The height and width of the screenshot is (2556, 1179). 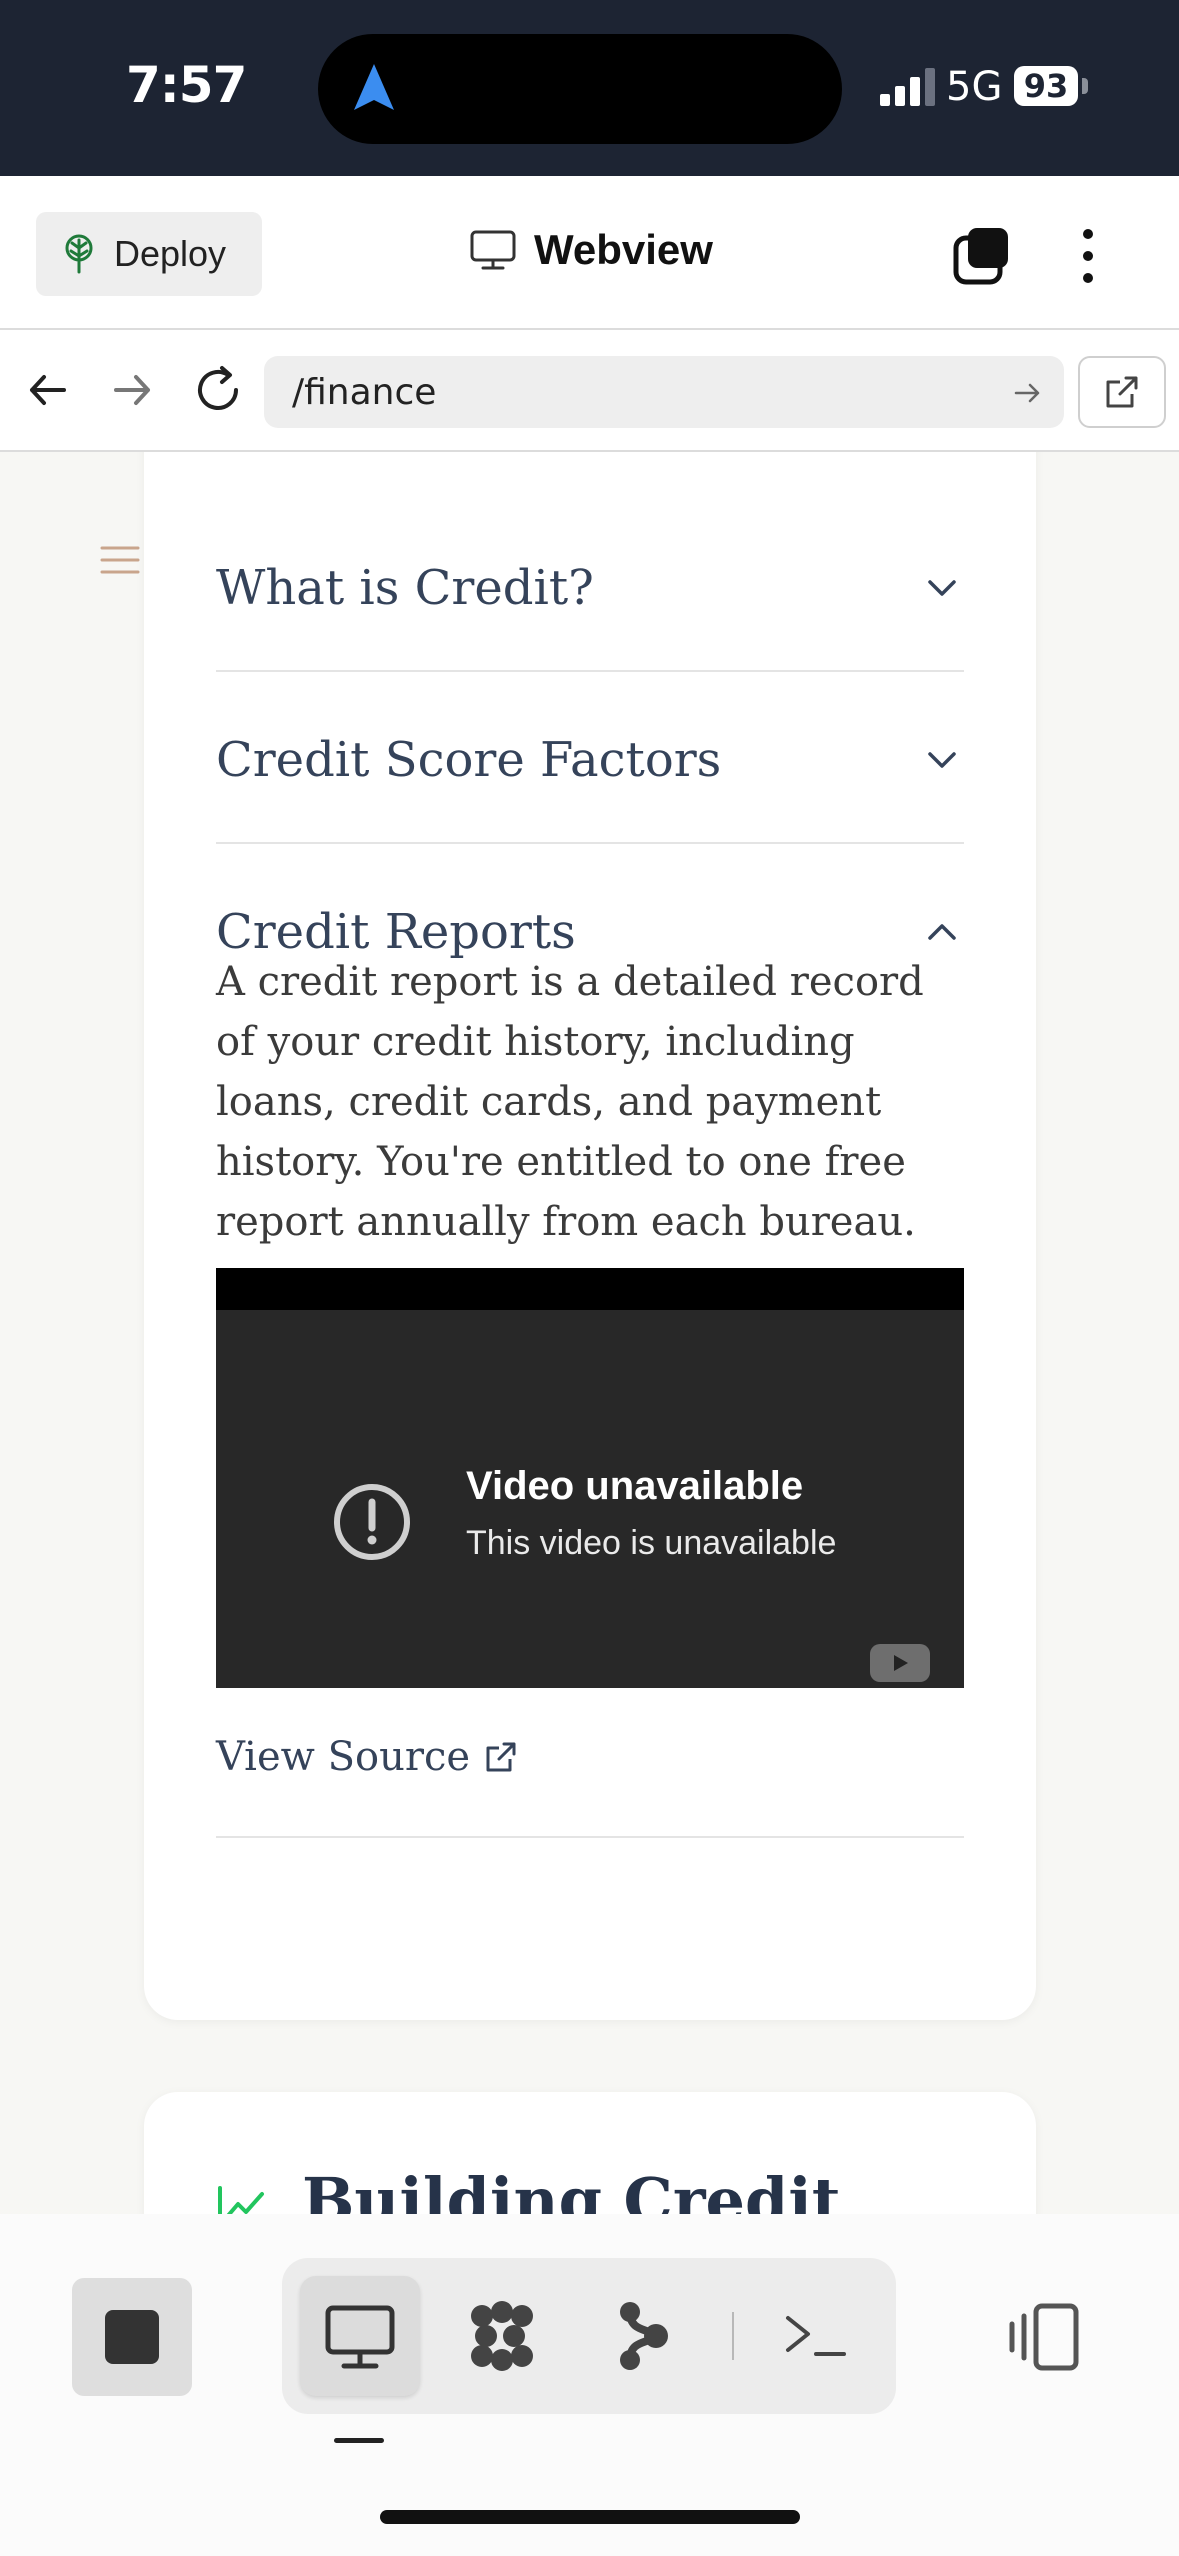 I want to click on play-icon, so click(x=901, y=1663).